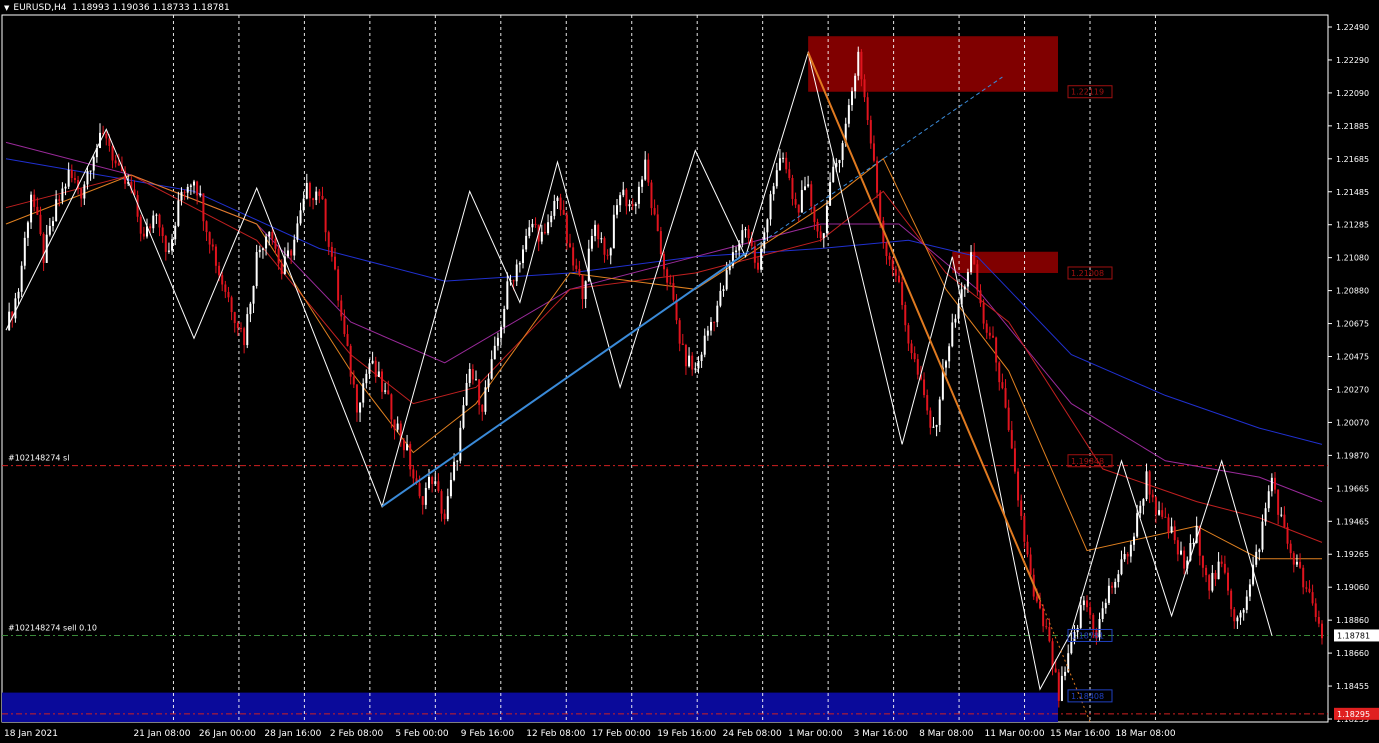  Describe the element at coordinates (1087, 696) in the screenshot. I see `zone-price-label: 1.18408` at that location.